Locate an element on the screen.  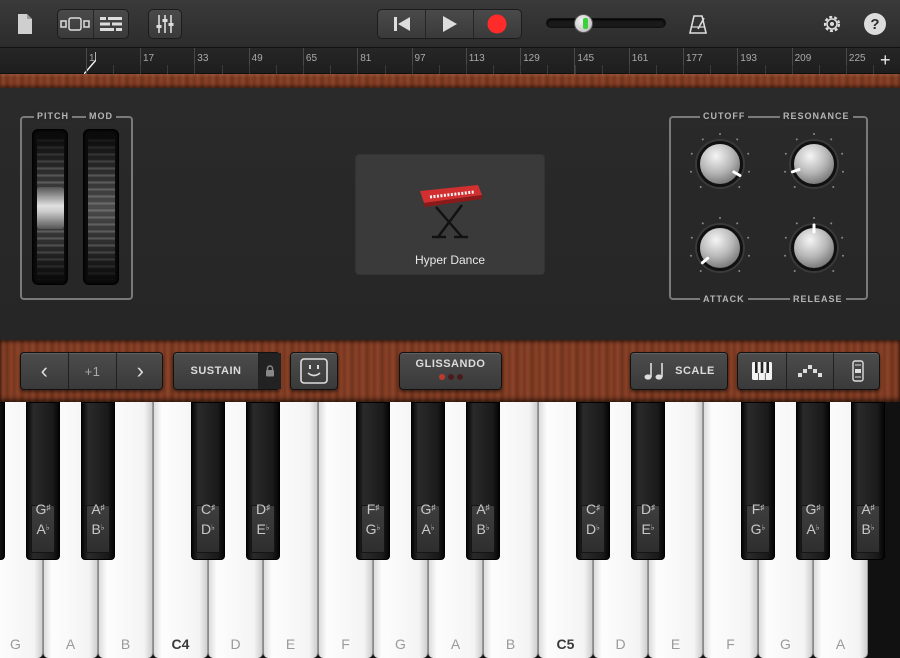
cutoff-knob is located at coordinates (720, 164).